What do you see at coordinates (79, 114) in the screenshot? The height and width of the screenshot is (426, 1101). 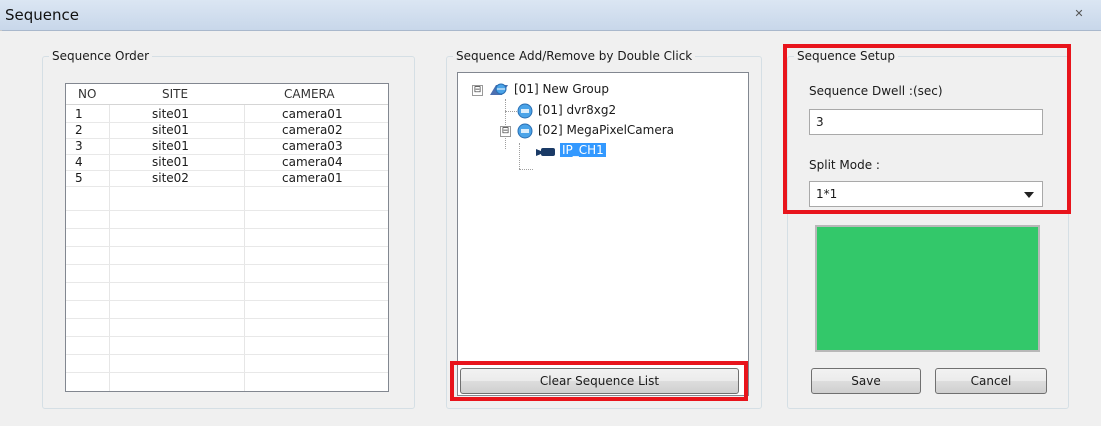 I see `cell-no: 1` at bounding box center [79, 114].